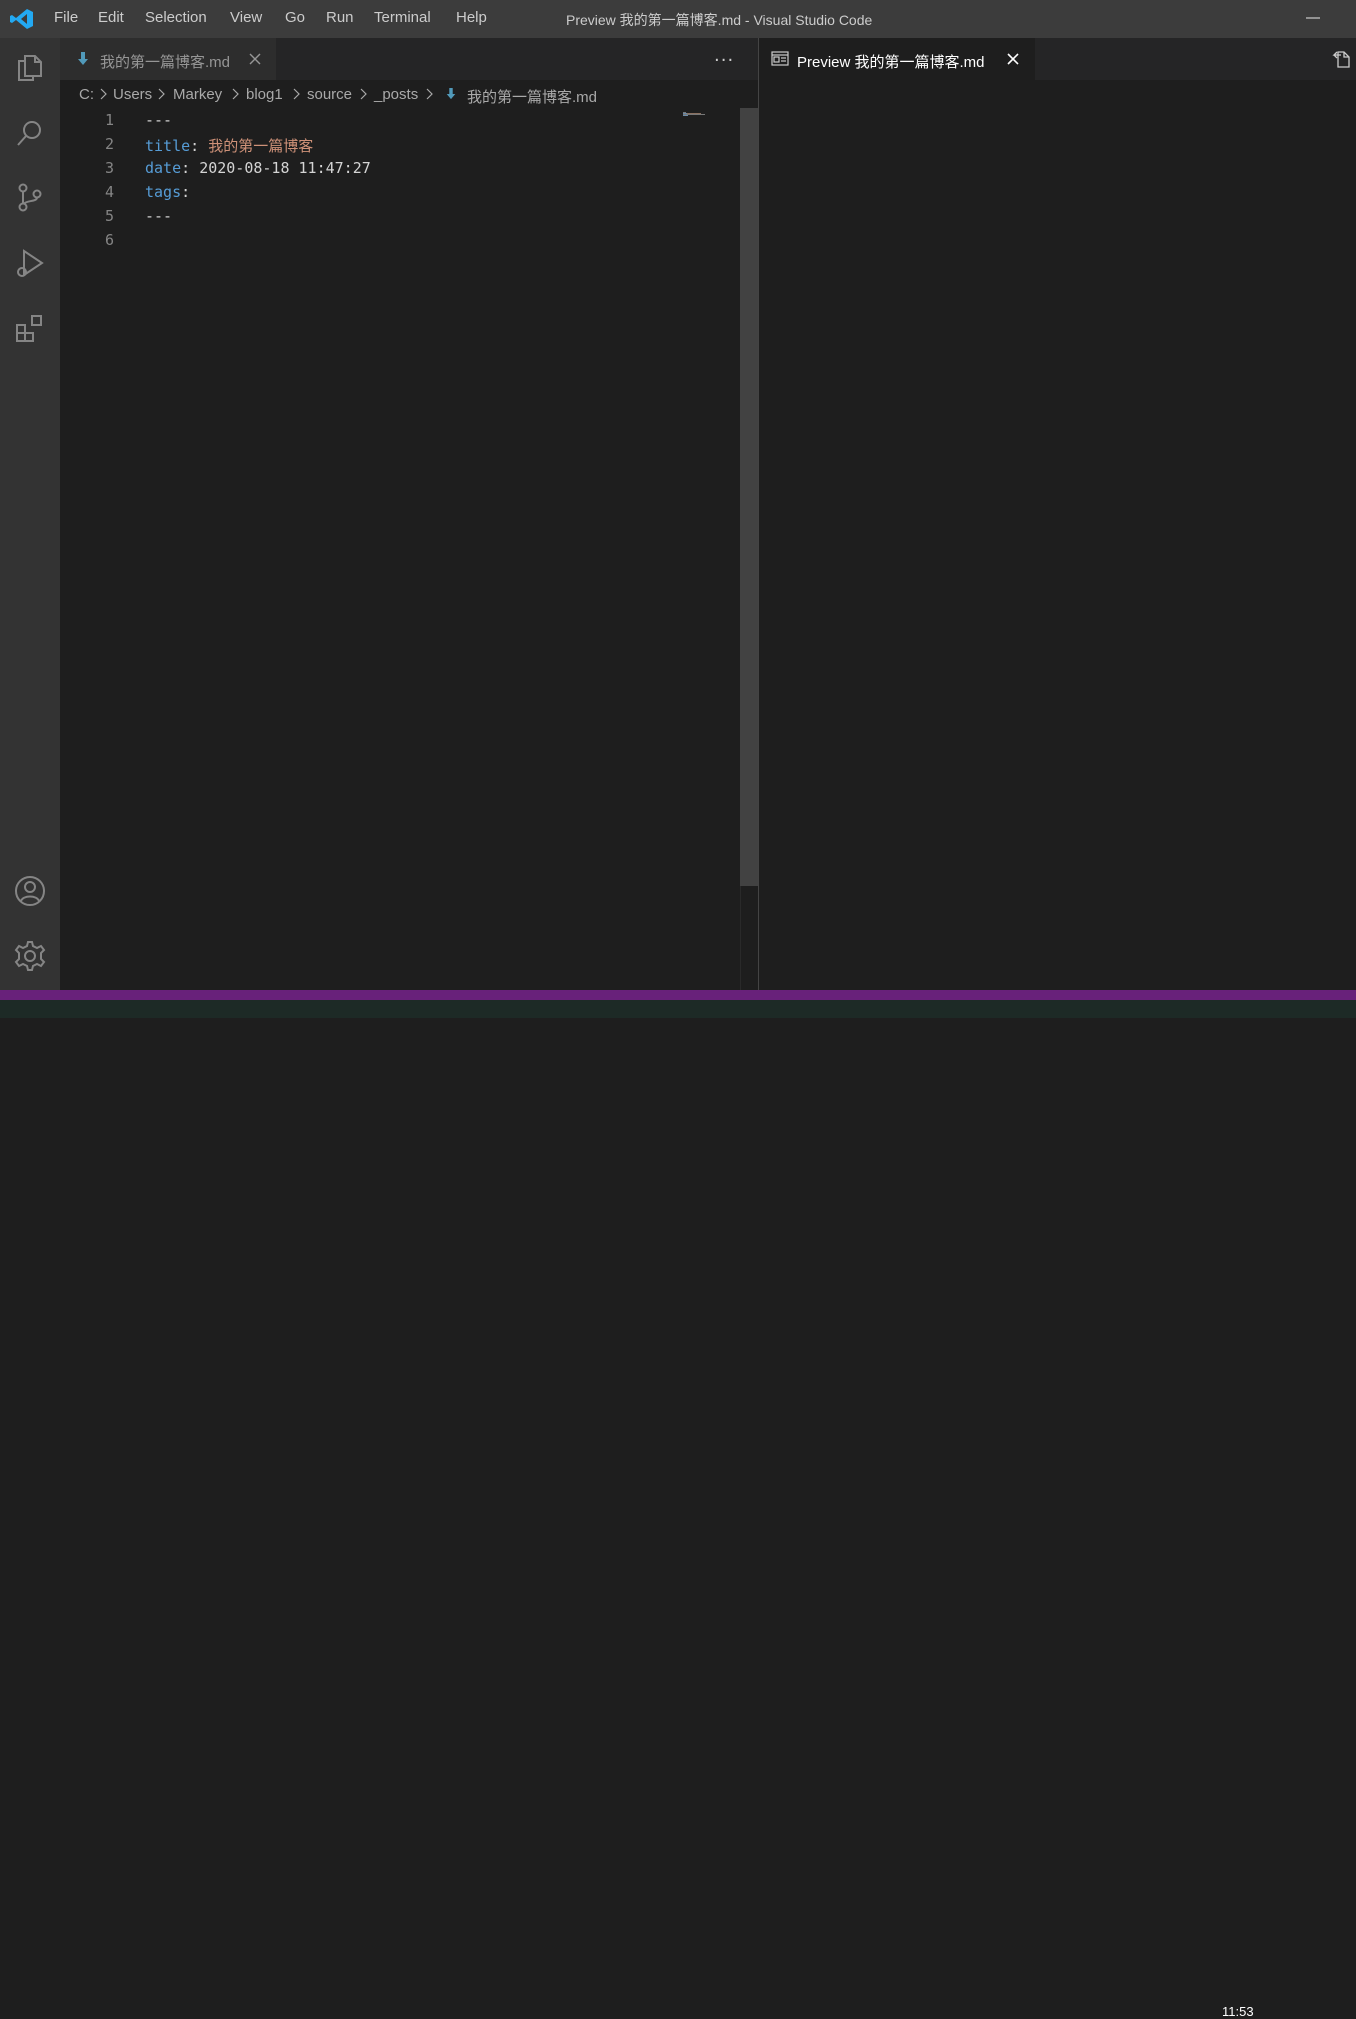 This screenshot has height=2019, width=1356. What do you see at coordinates (891, 62) in the screenshot?
I see `preview-tab-label: Preview 我的第一篇博客.md` at bounding box center [891, 62].